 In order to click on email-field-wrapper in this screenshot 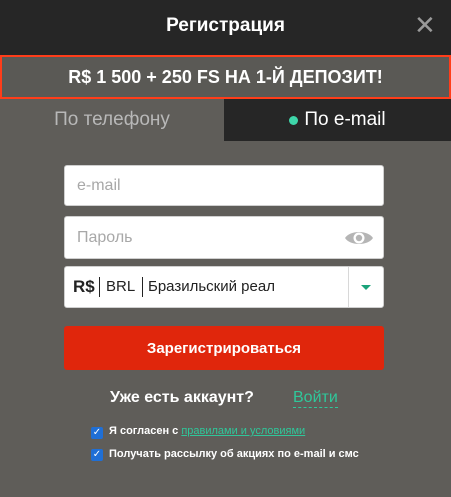, I will do `click(224, 185)`.